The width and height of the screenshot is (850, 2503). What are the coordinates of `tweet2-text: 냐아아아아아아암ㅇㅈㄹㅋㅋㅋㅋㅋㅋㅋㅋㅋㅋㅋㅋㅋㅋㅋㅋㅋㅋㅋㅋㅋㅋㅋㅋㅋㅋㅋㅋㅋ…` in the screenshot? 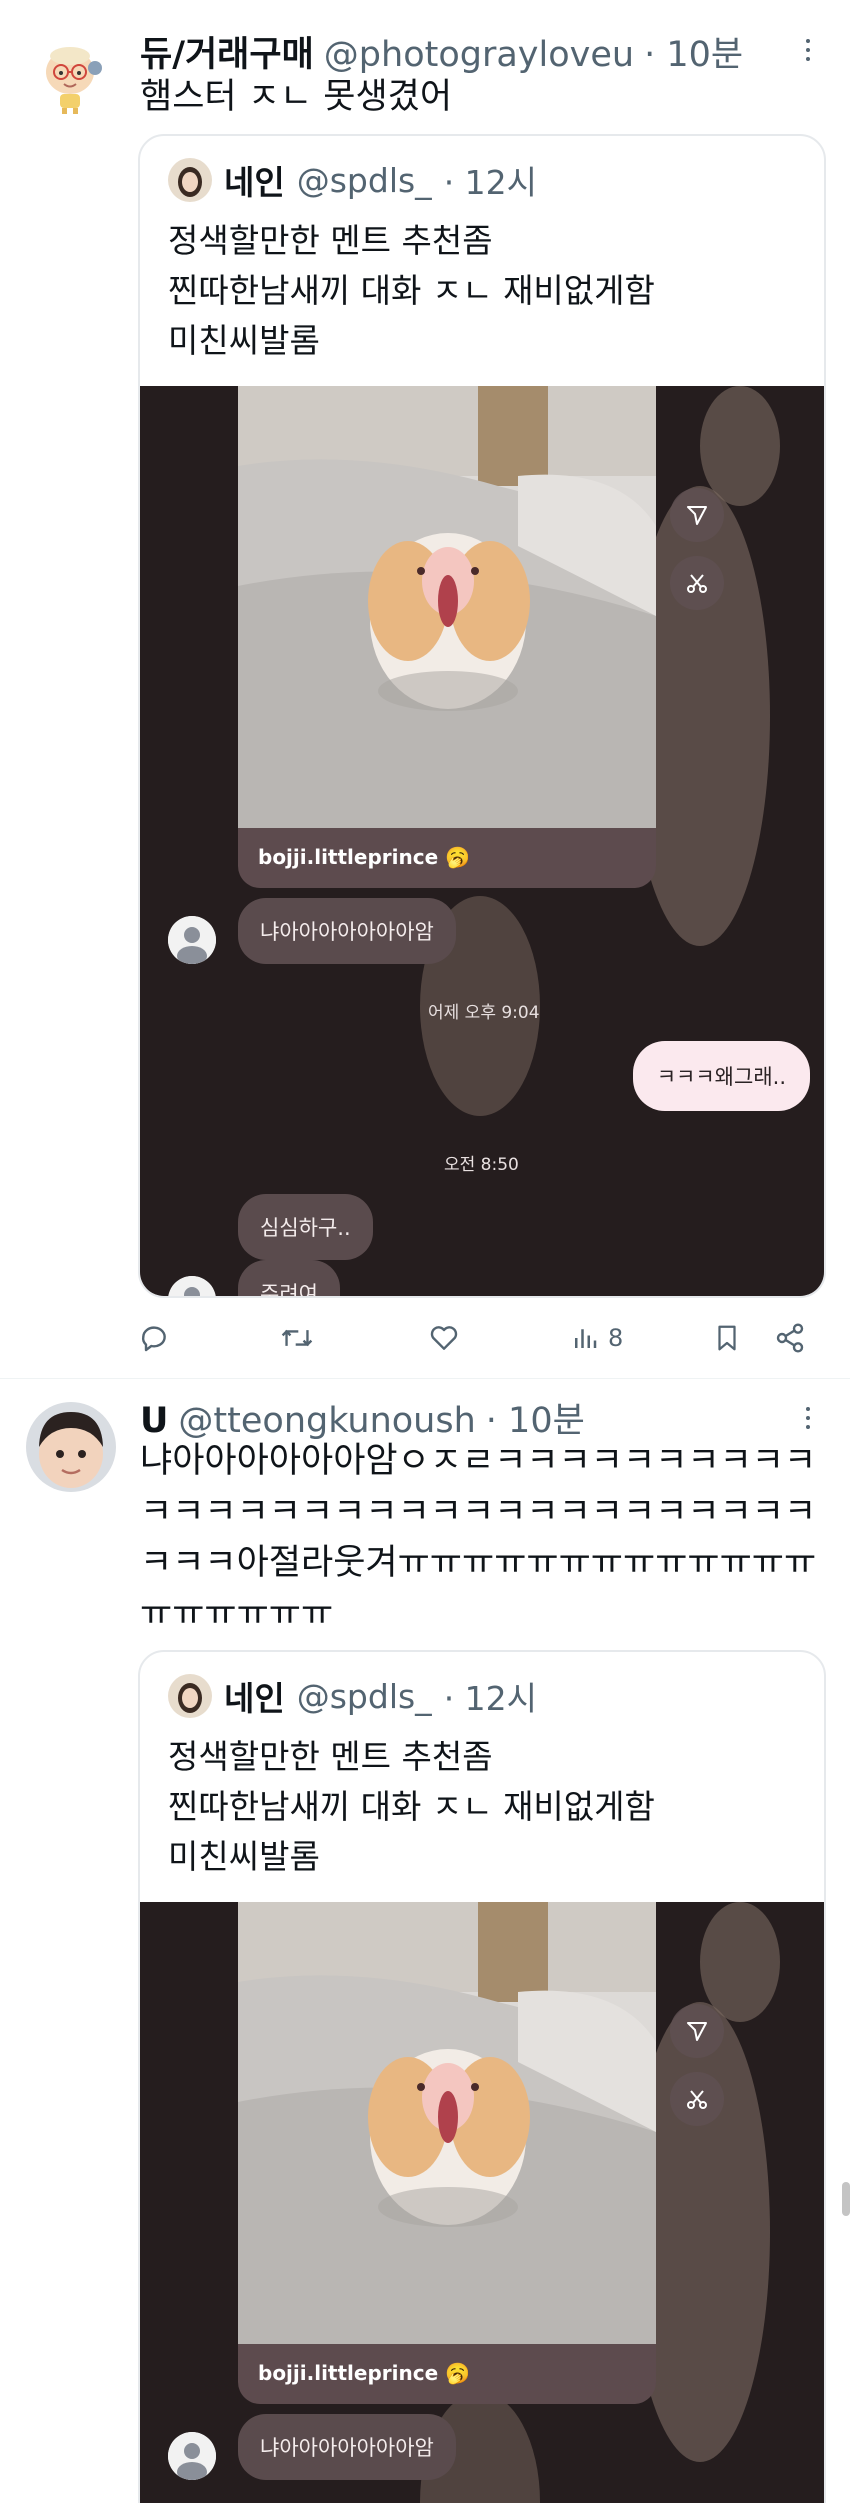 It's located at (478, 1537).